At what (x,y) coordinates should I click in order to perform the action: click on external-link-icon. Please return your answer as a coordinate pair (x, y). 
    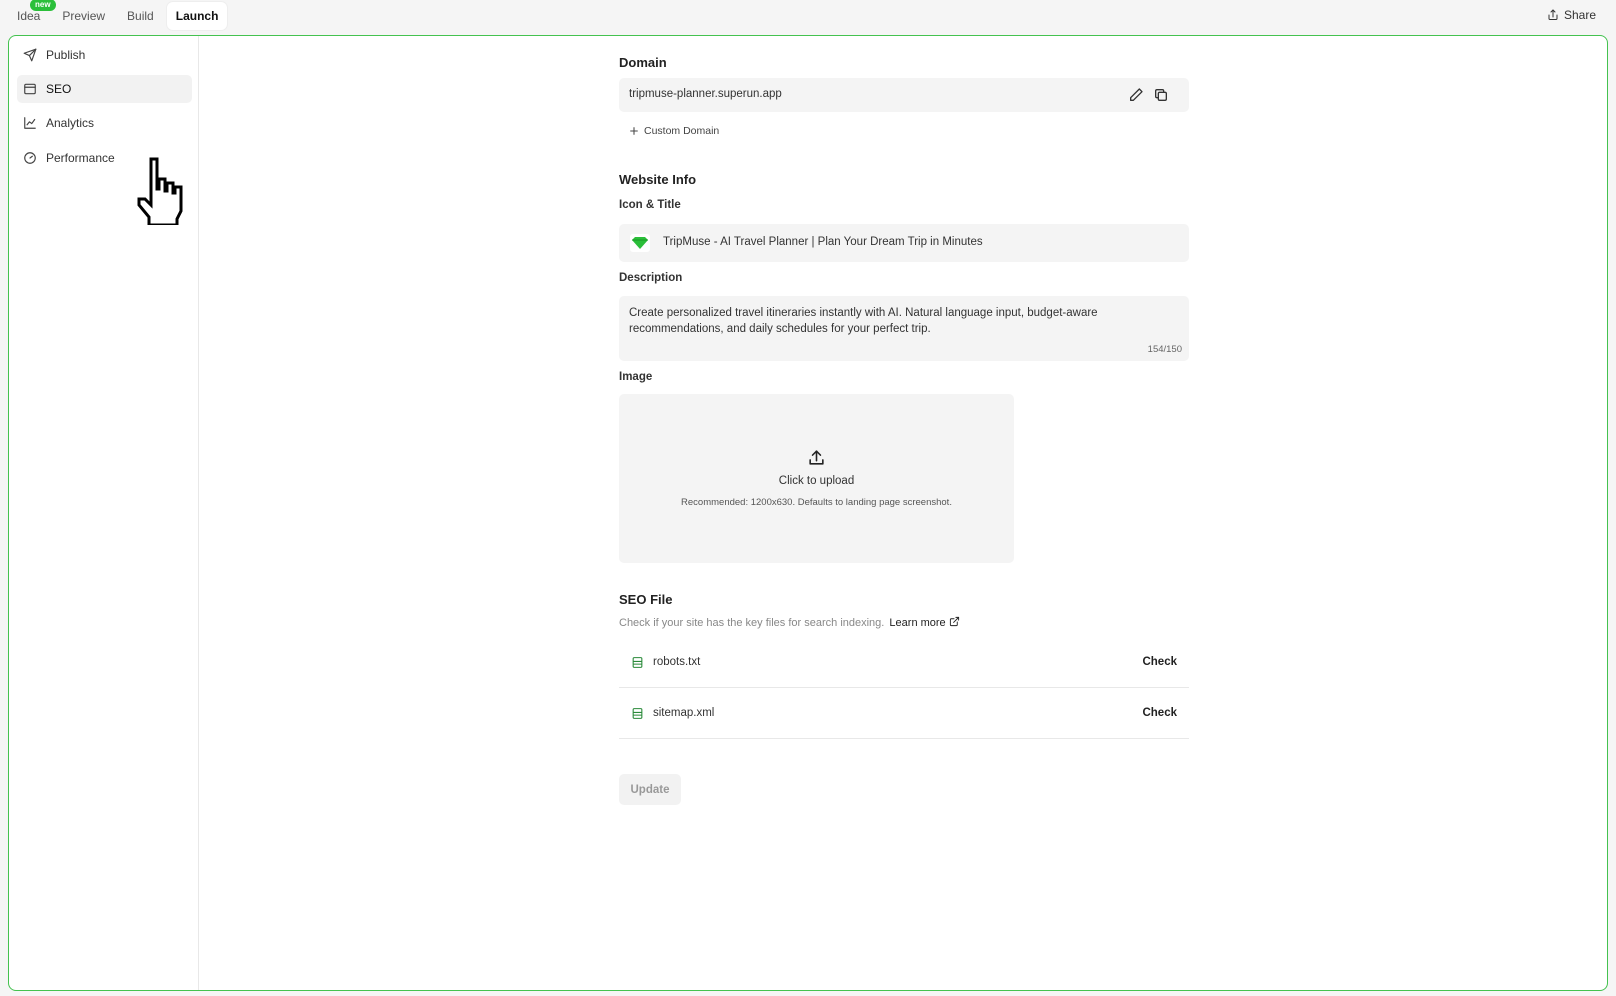
    Looking at the image, I should click on (954, 621).